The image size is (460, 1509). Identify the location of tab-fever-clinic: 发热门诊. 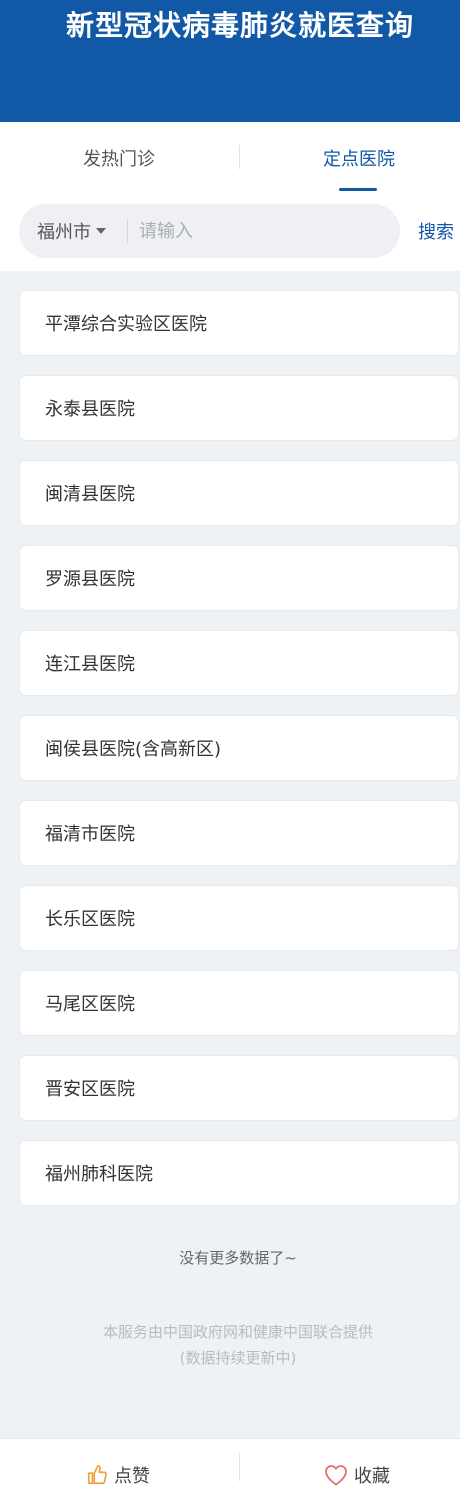
(119, 158).